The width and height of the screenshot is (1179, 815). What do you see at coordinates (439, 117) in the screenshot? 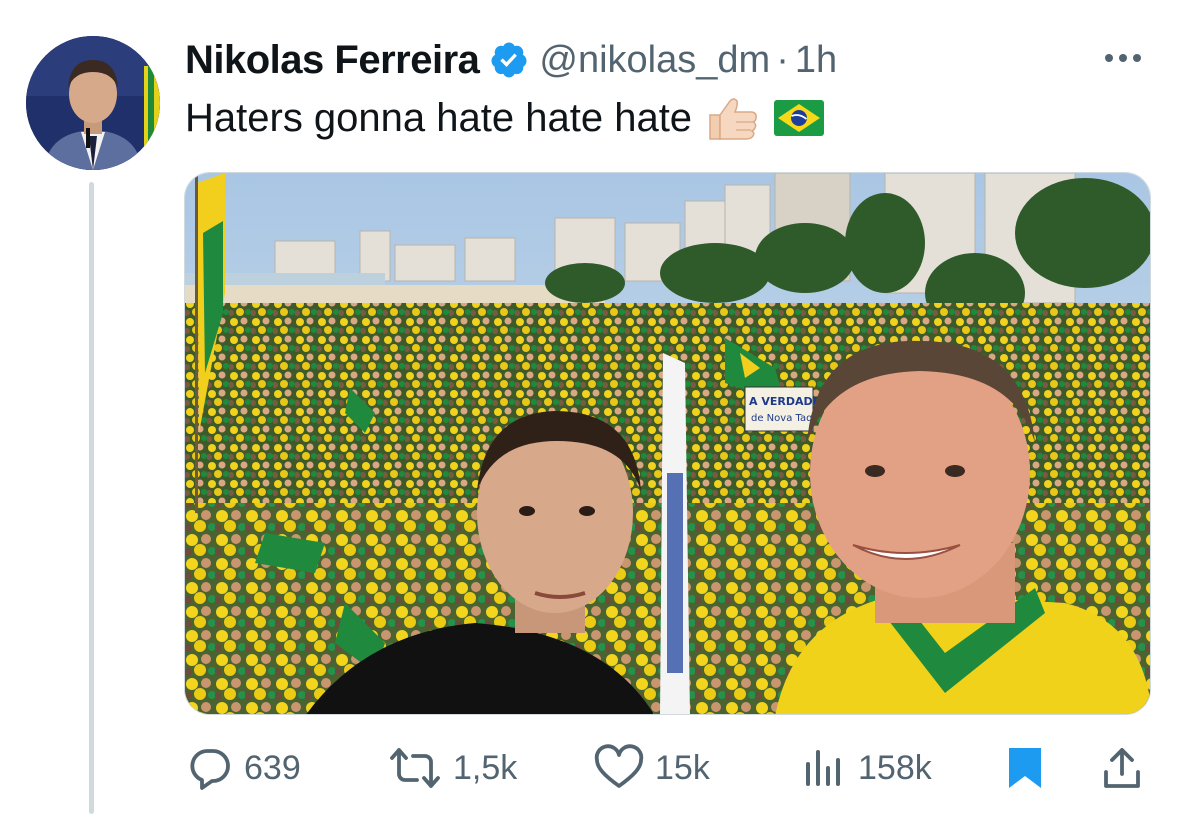
I see `tweet-body: Haters gonna hate hate hate` at bounding box center [439, 117].